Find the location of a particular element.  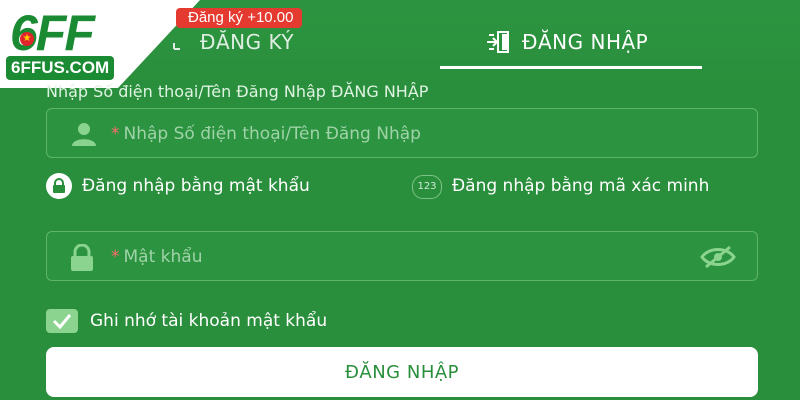

login-by-password-option: Đăng nhập bằng mật khẩu is located at coordinates (178, 186).